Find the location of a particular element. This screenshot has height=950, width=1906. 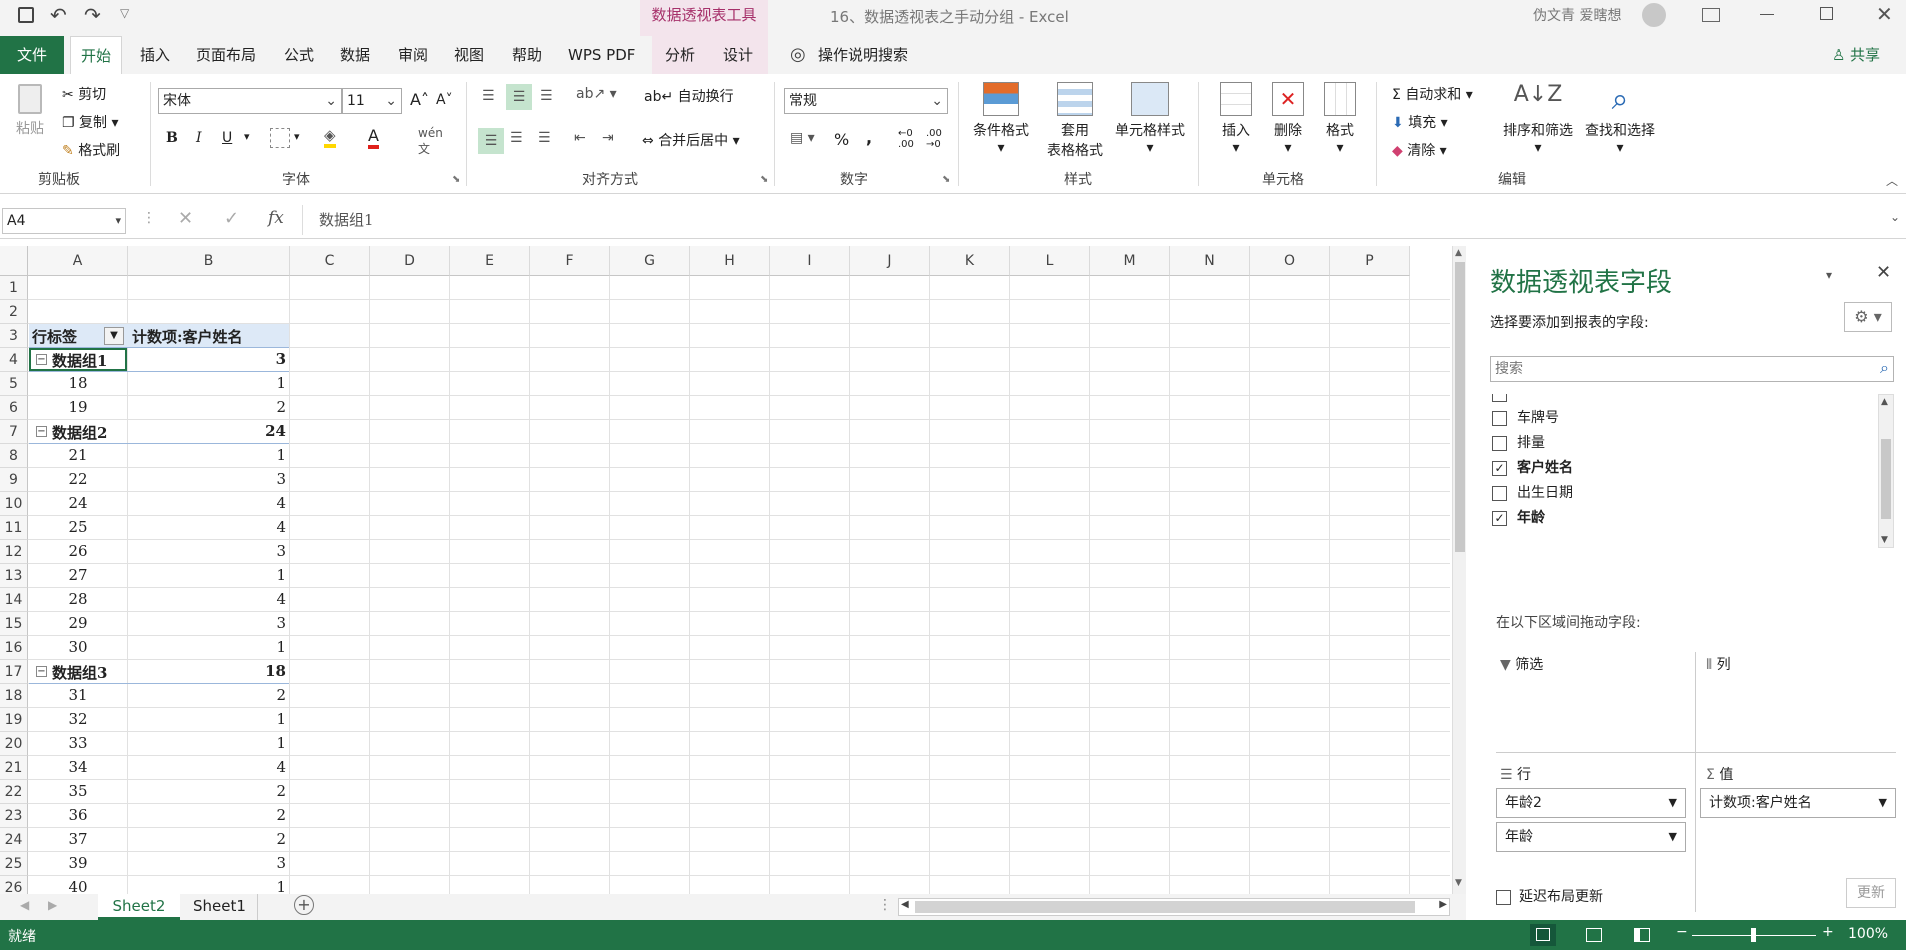

select-all-corner is located at coordinates (14, 261).